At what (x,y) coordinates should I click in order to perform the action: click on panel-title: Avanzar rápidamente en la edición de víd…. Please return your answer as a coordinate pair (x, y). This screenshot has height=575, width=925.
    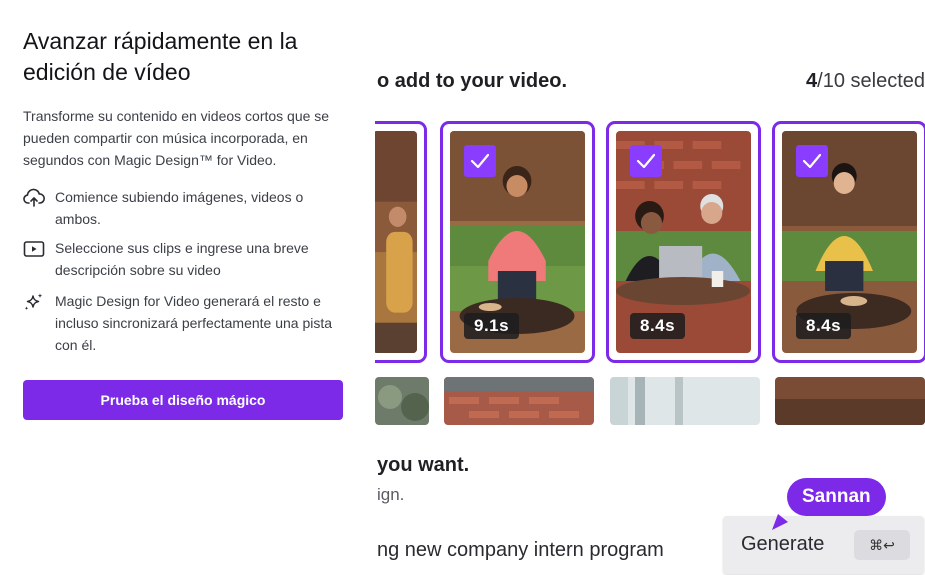
    Looking at the image, I should click on (160, 56).